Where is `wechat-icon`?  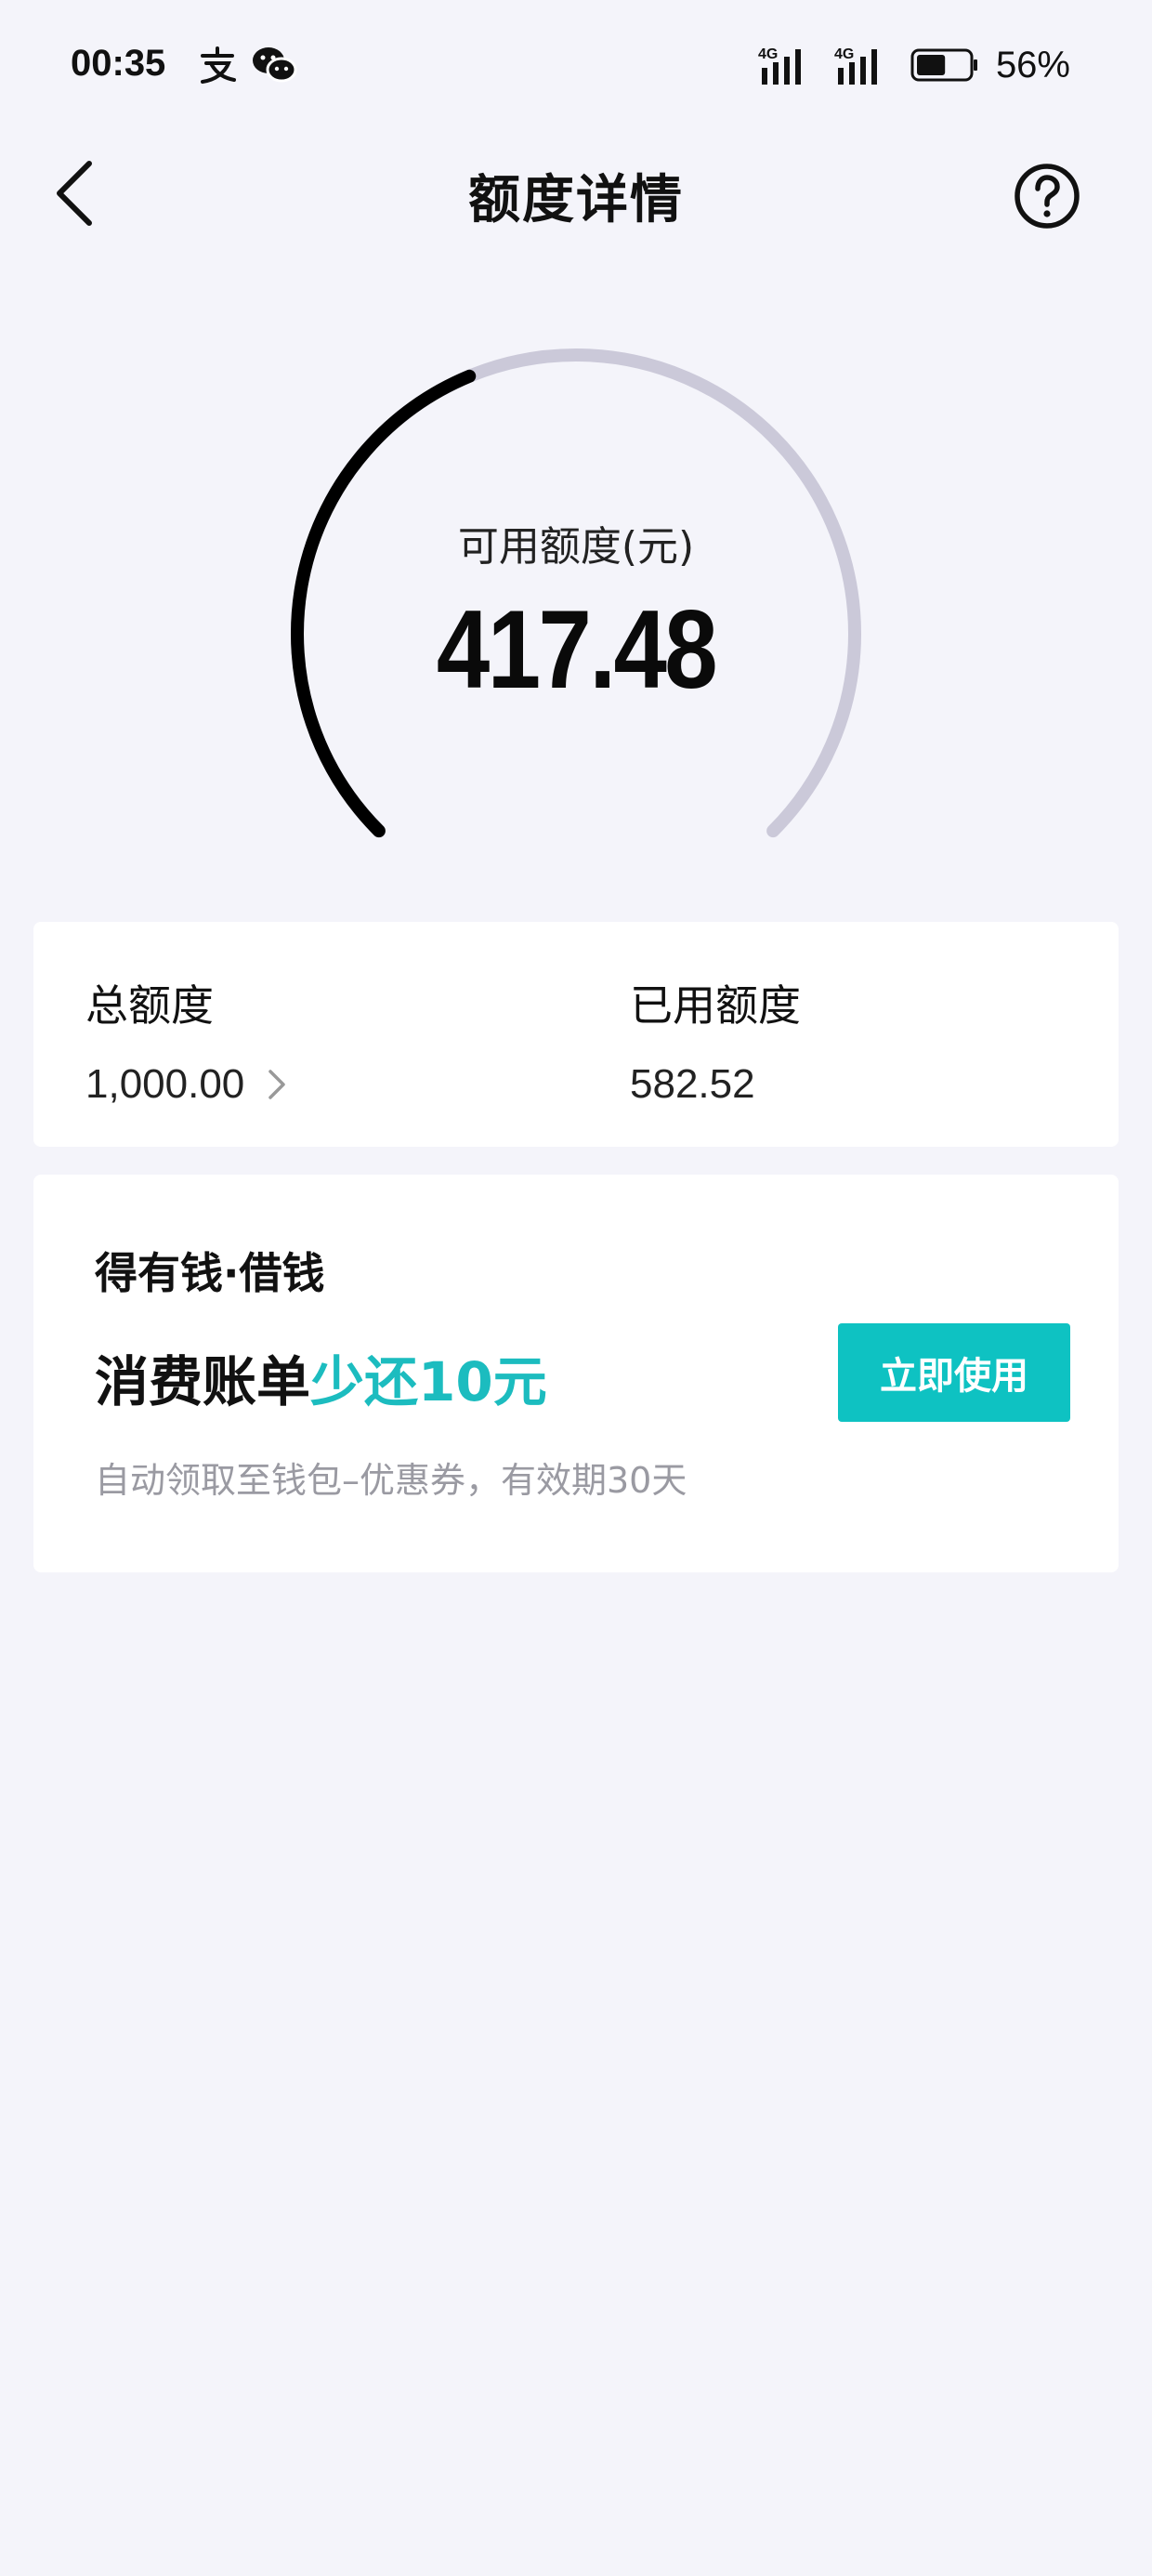 wechat-icon is located at coordinates (275, 65).